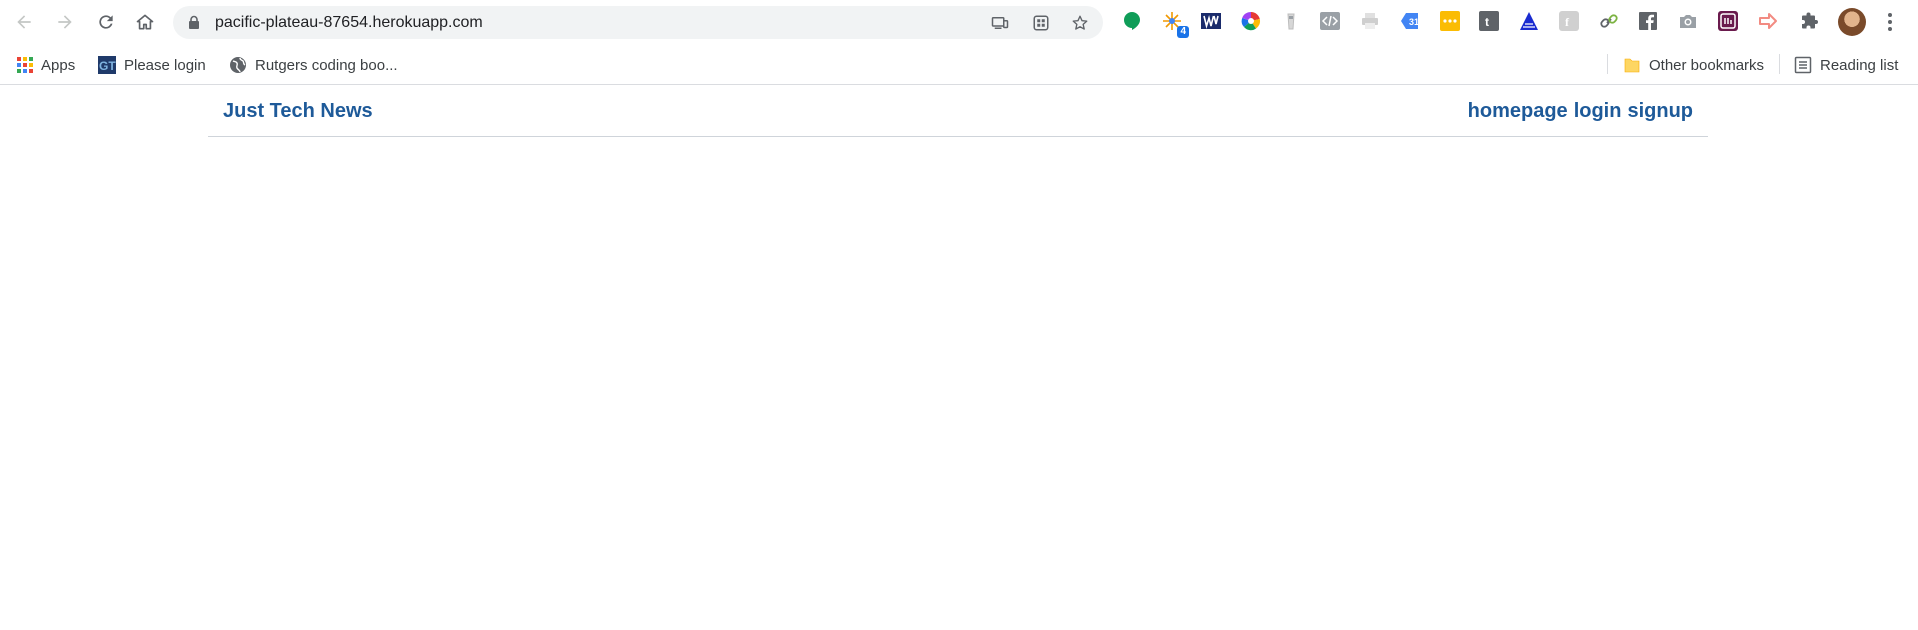  What do you see at coordinates (1211, 21) in the screenshot?
I see `w-ext-icon` at bounding box center [1211, 21].